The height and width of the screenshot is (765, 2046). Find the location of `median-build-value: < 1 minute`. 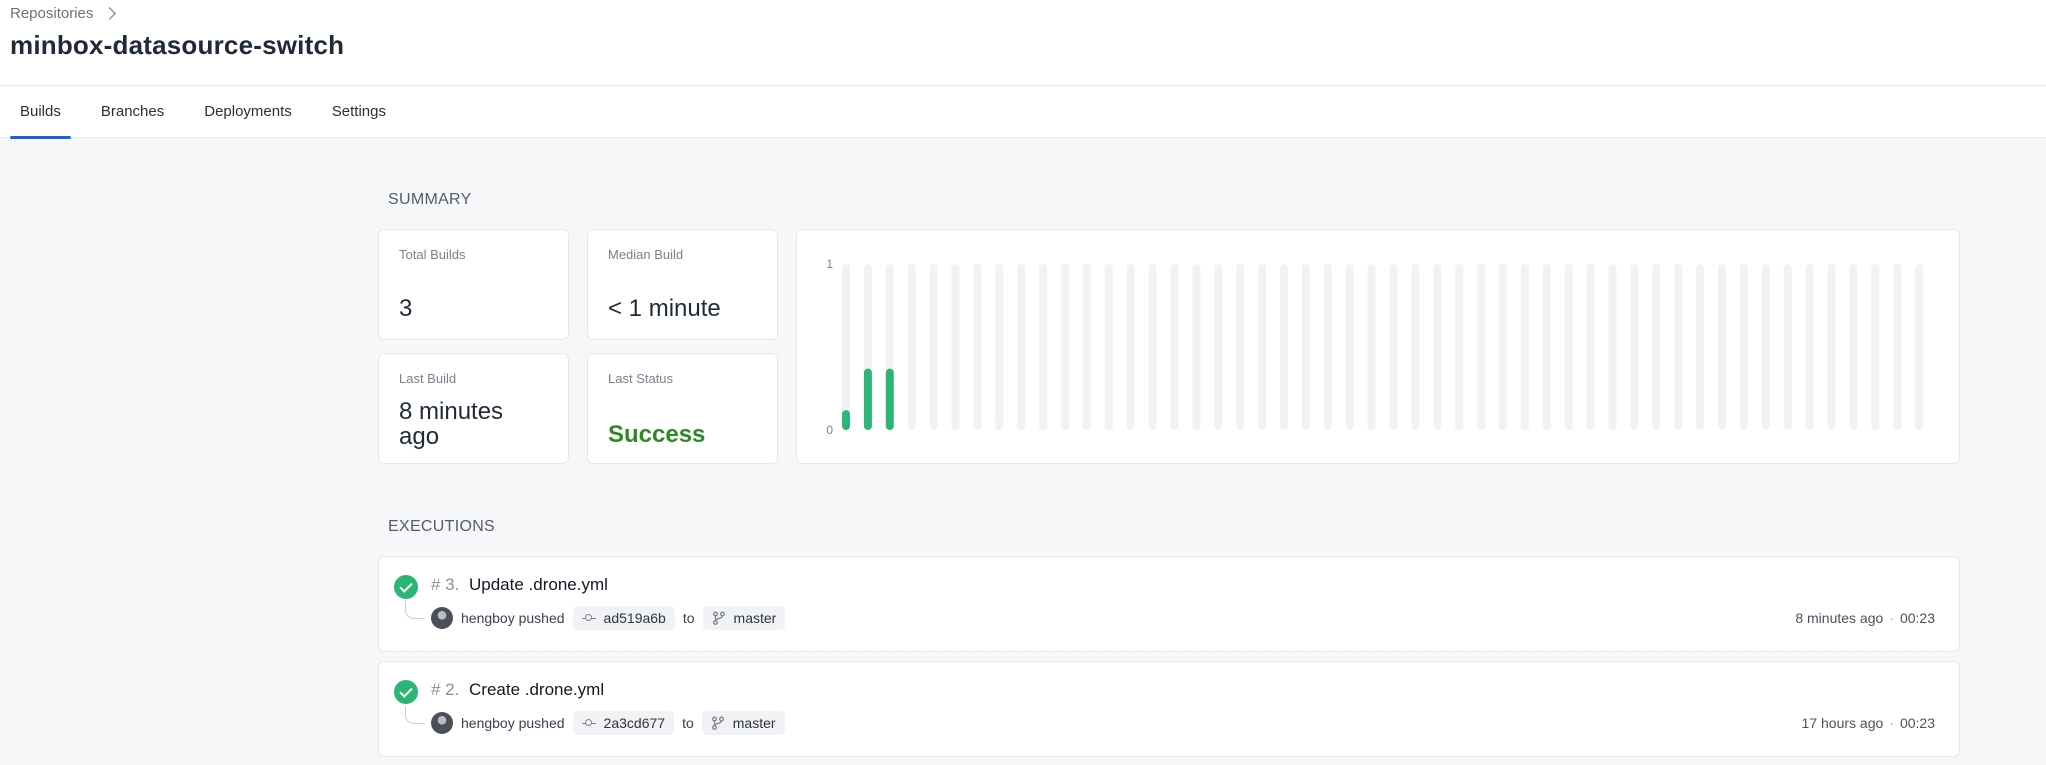

median-build-value: < 1 minute is located at coordinates (664, 308).